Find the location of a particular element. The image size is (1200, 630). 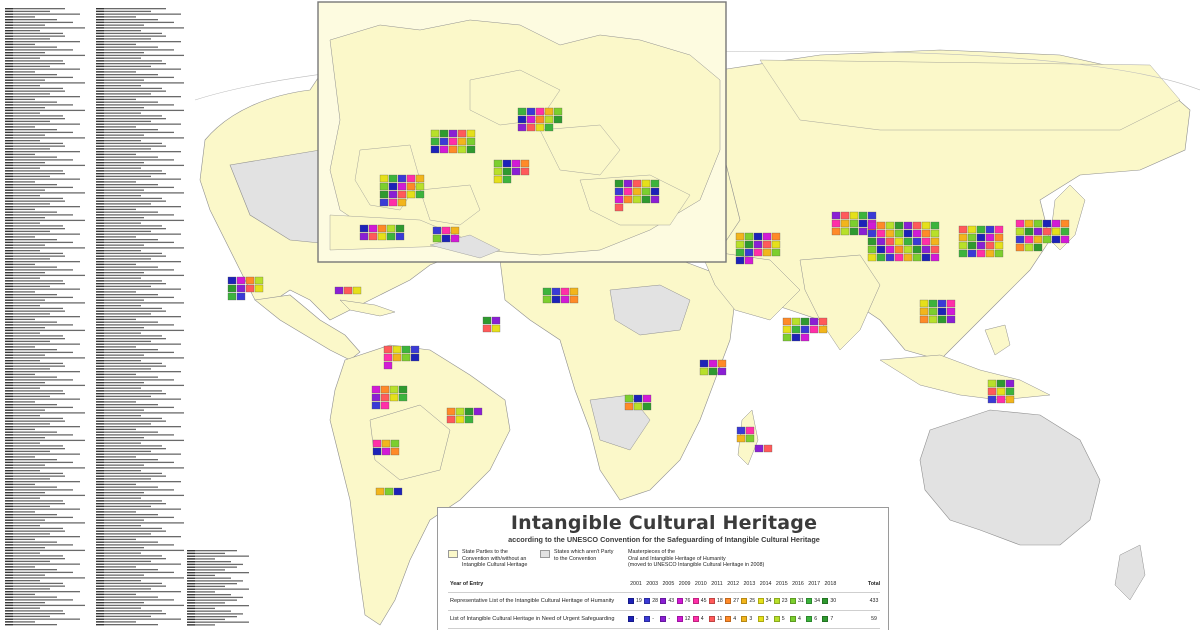

heritage-element-korea is located at coordinates (999, 237).